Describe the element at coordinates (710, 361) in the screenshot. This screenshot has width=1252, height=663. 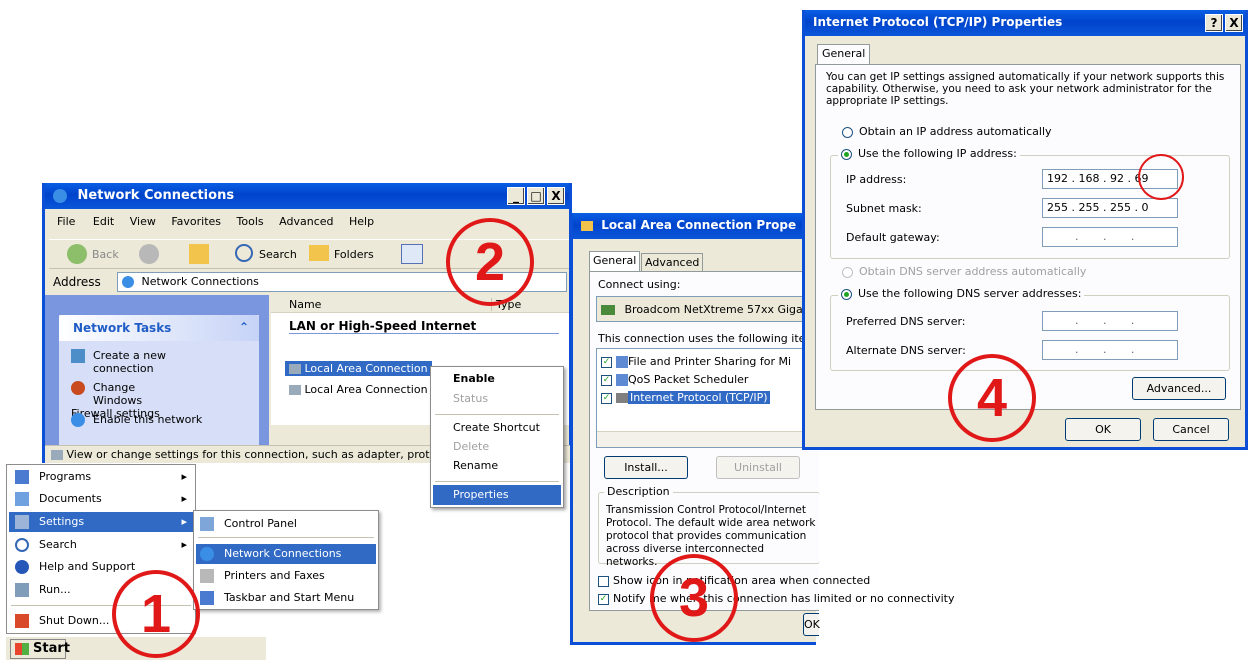
I see `component-label: File and Printer Sharing for Mi` at that location.